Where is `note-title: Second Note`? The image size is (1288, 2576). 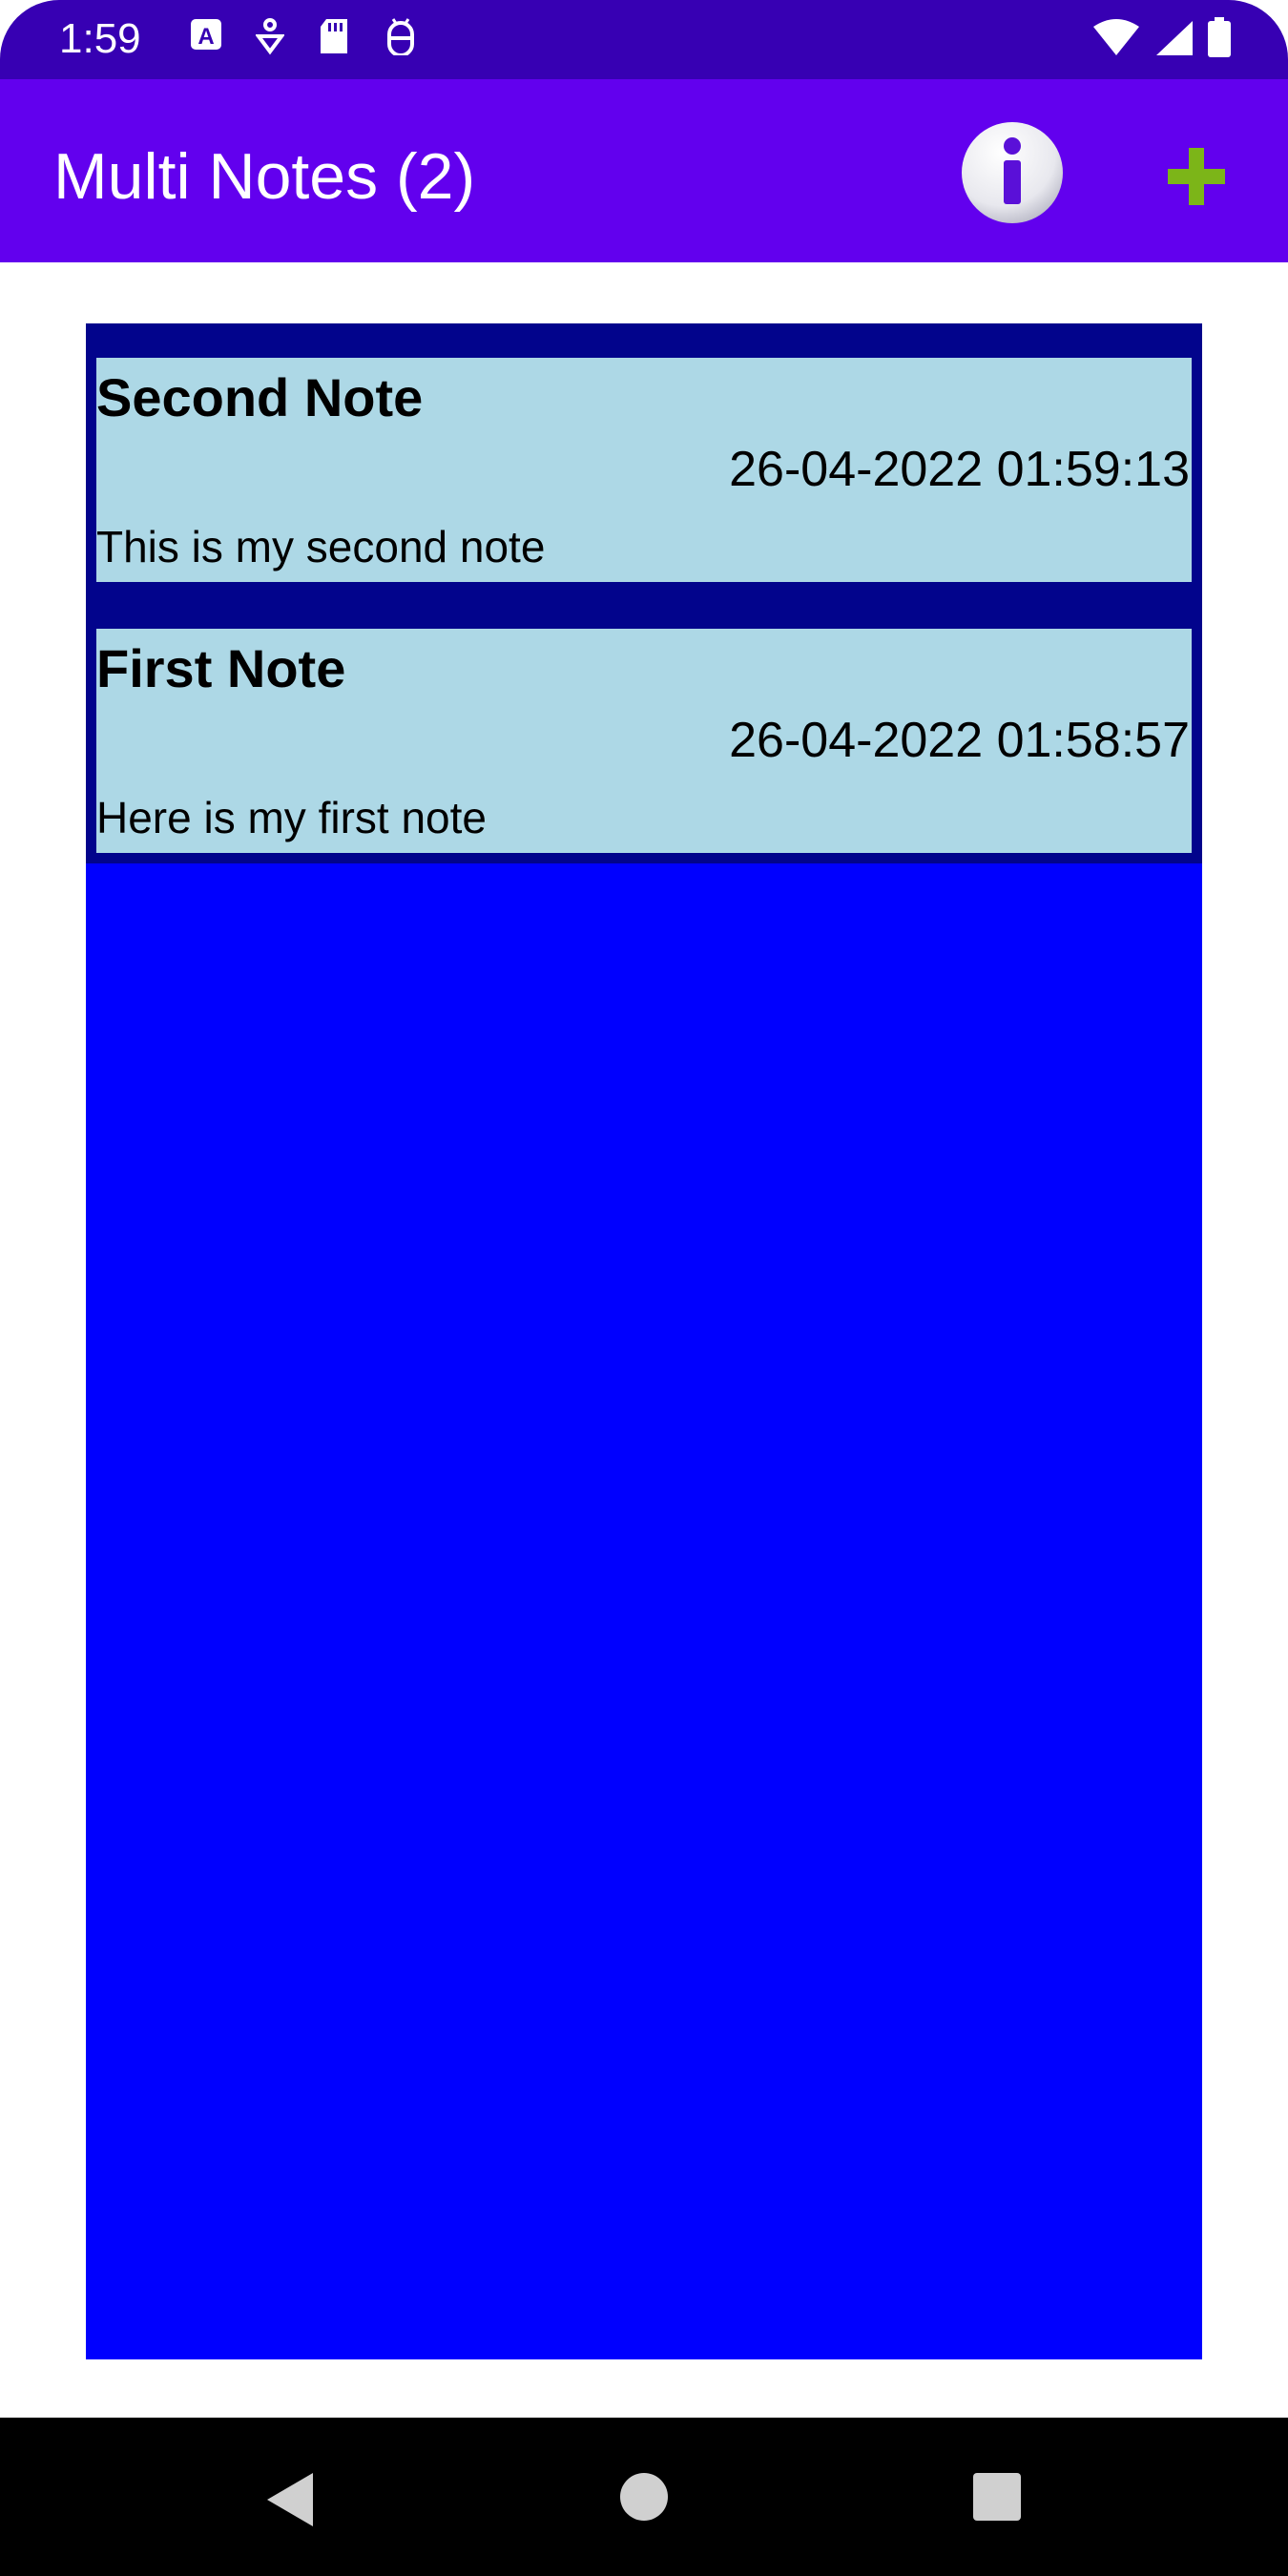
note-title: Second Note is located at coordinates (260, 397).